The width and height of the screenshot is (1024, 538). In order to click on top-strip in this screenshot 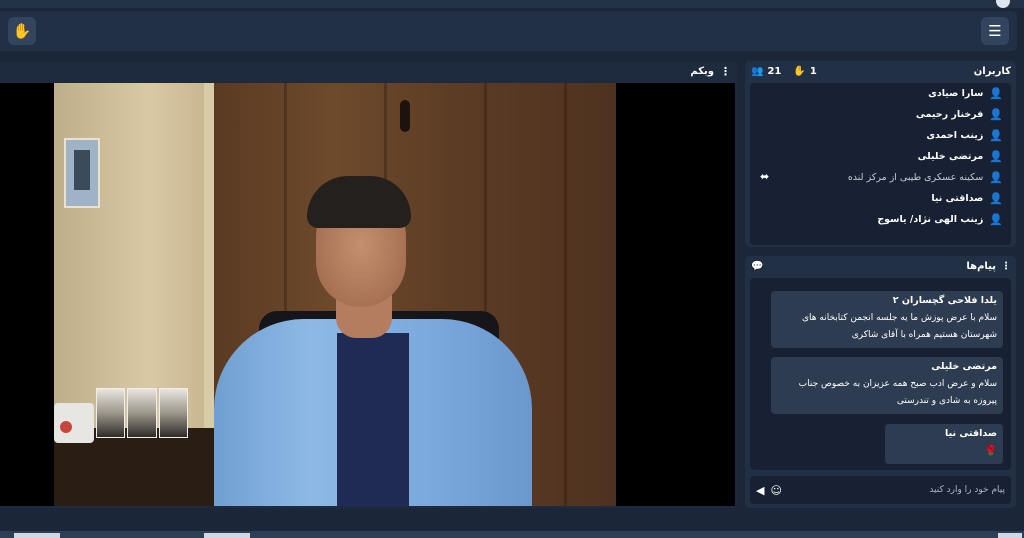, I will do `click(512, 4)`.